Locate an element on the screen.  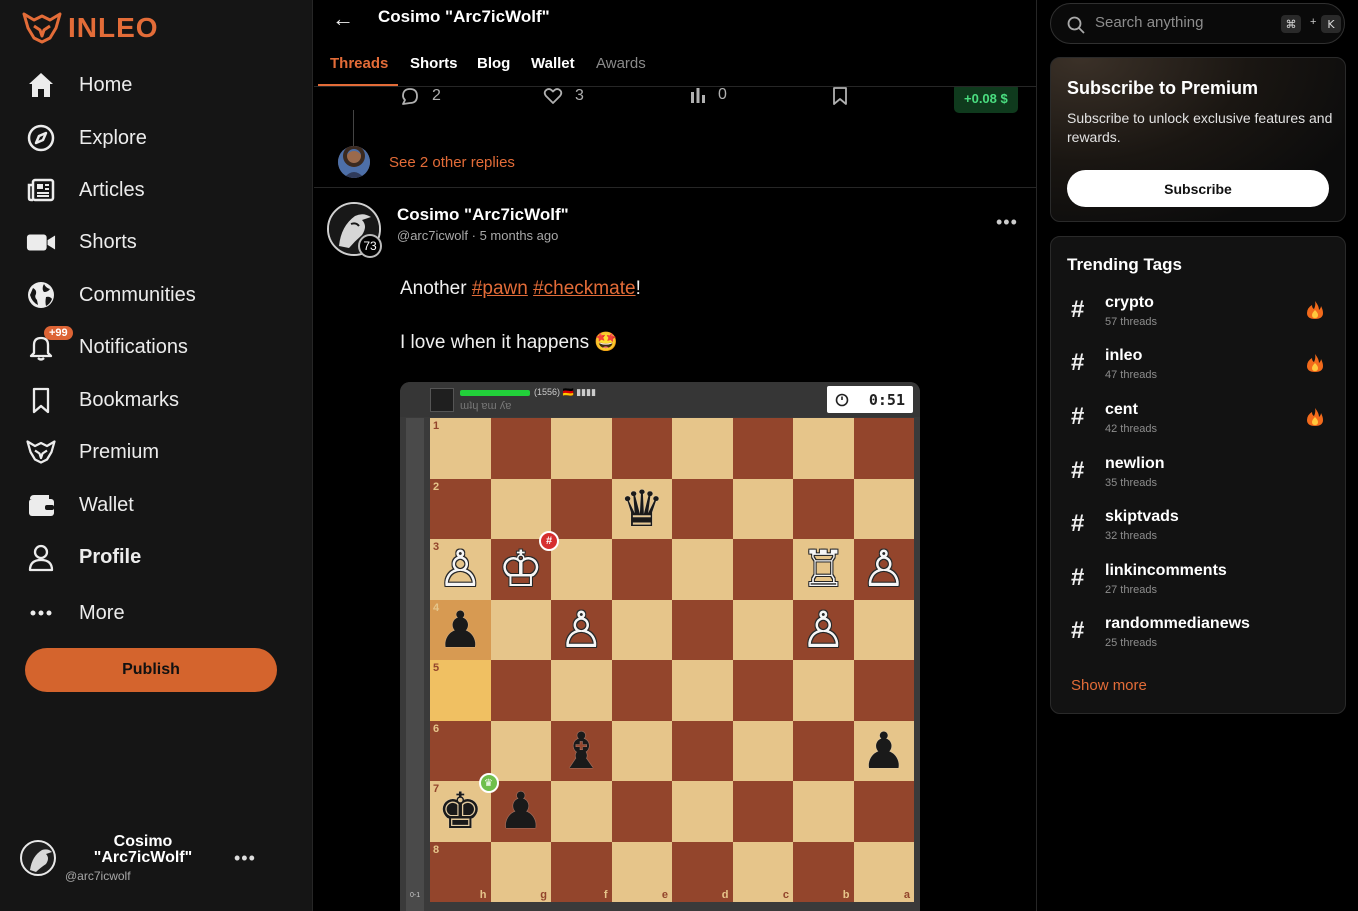
trending-tag-item: # crypto 57 threads is located at coordinates (1199, 314).